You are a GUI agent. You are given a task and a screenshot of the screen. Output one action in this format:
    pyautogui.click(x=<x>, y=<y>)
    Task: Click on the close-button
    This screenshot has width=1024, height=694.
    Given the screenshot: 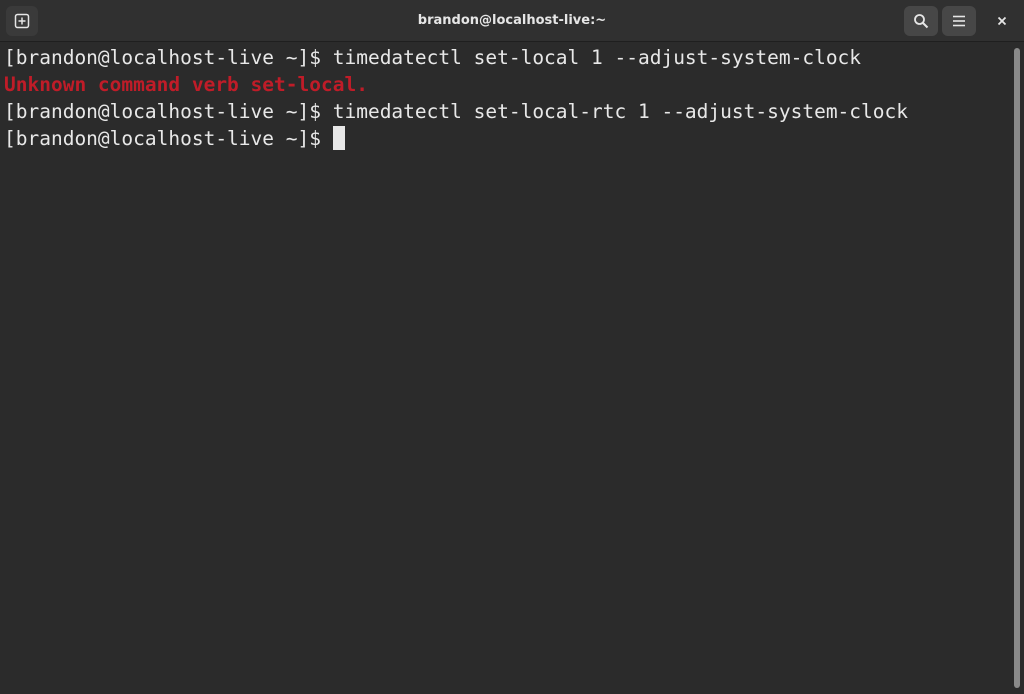 What is the action you would take?
    pyautogui.click(x=1002, y=21)
    